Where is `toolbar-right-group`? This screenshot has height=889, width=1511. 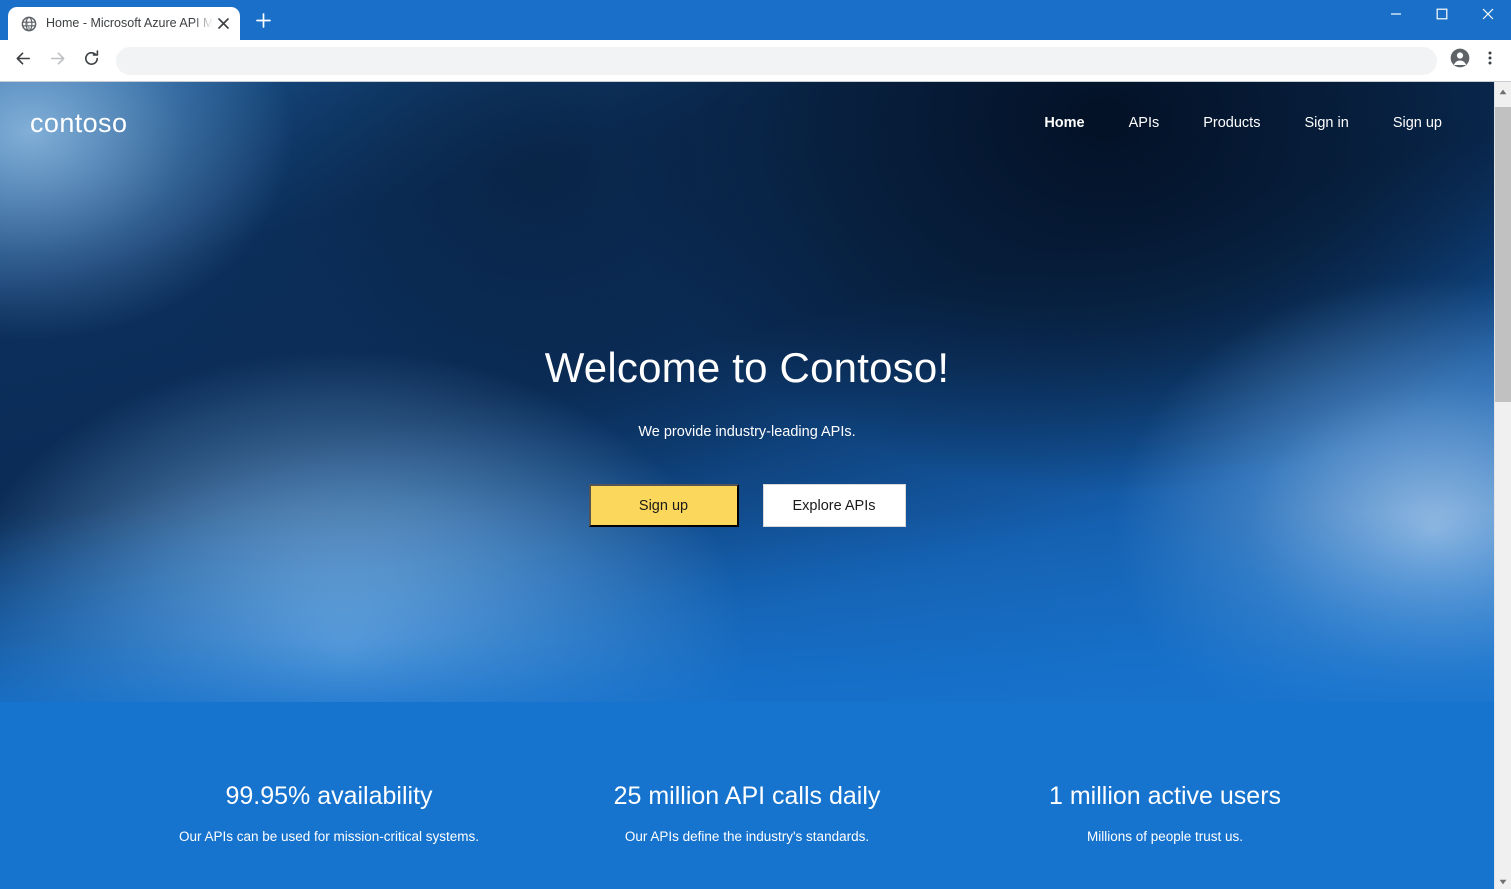
toolbar-right-group is located at coordinates (1474, 61).